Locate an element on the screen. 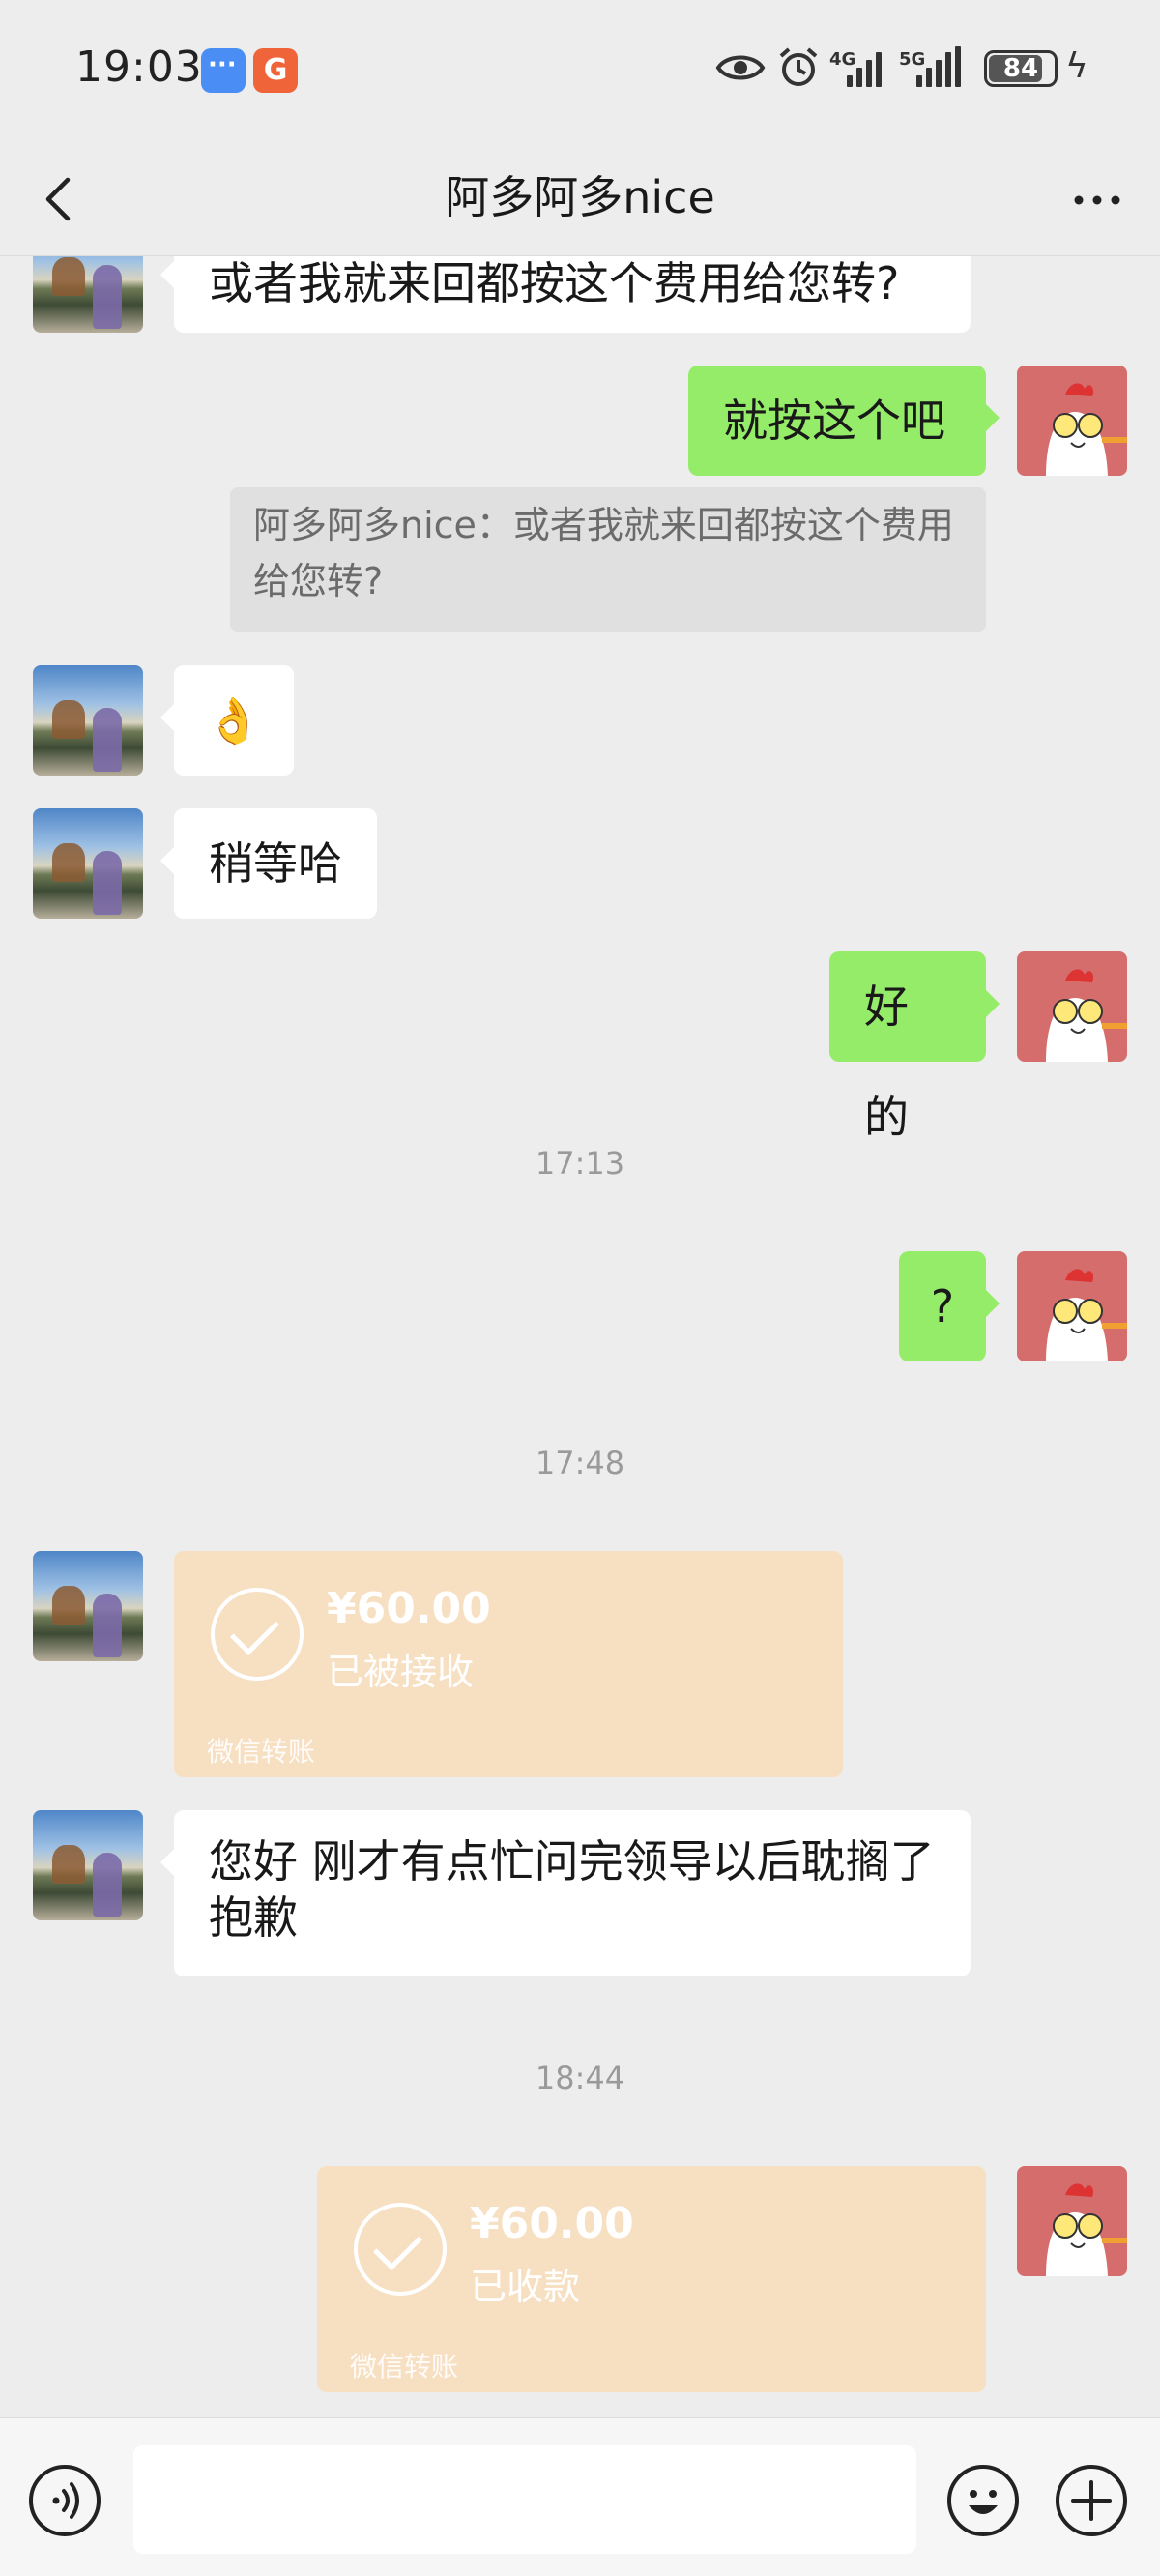 The width and height of the screenshot is (1160, 2576). message-text: ? is located at coordinates (943, 1306).